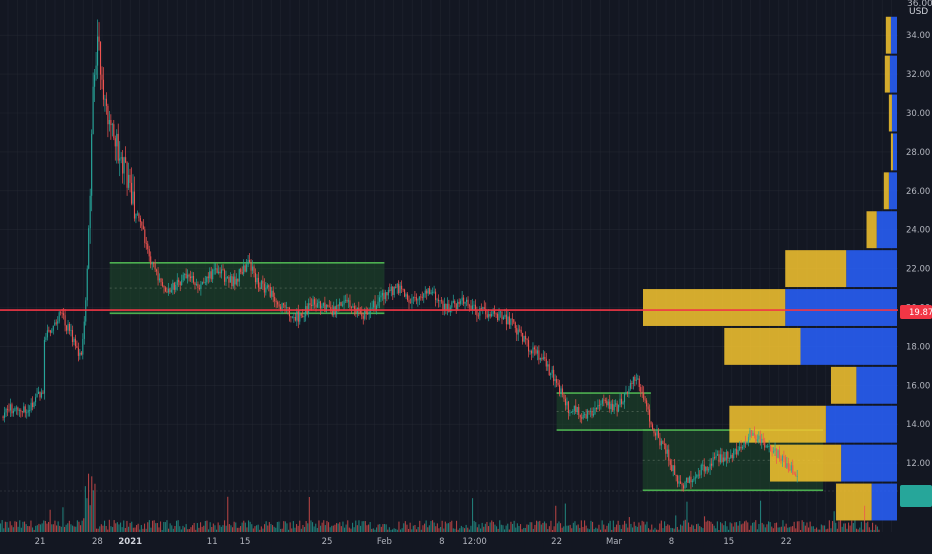  Describe the element at coordinates (918, 12) in the screenshot. I see `currency-label: USD` at that location.